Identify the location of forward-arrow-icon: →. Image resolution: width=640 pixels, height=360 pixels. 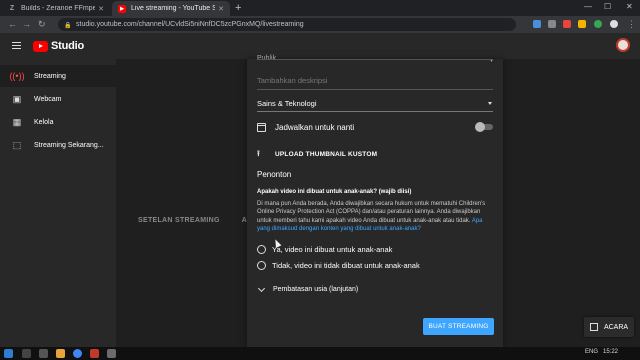
(26, 24).